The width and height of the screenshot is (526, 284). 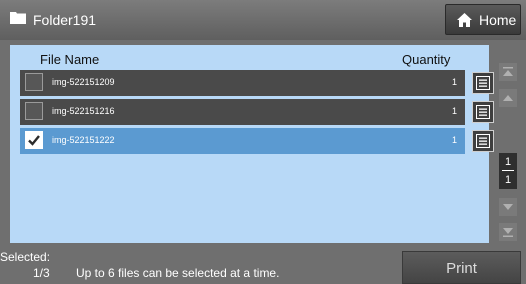 I want to click on selected-label: Selected:, so click(x=25, y=257).